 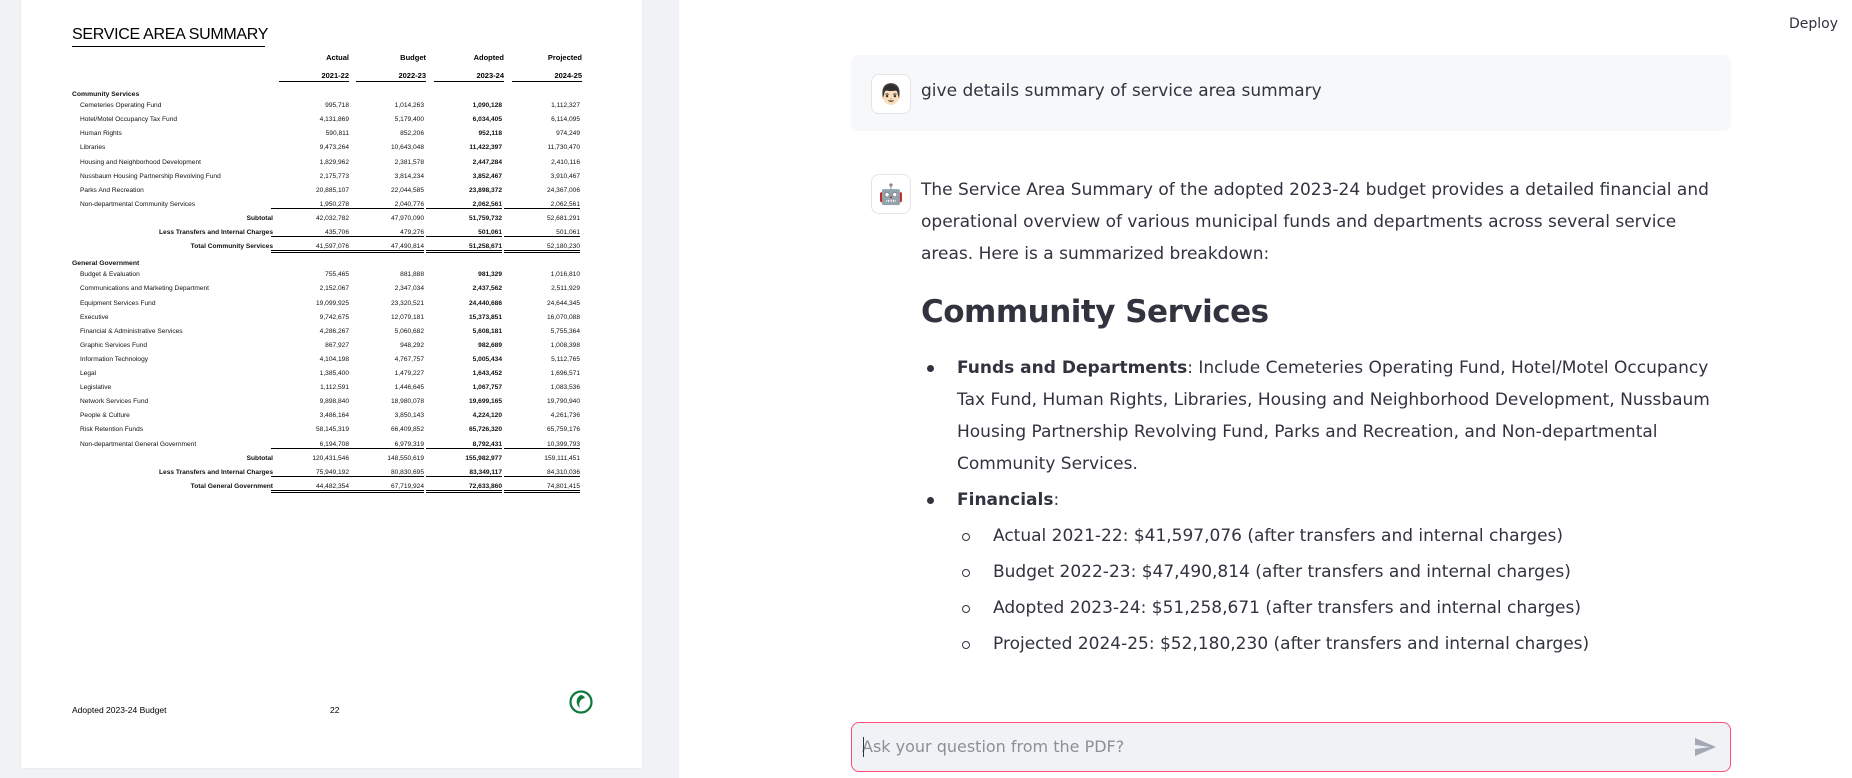 I want to click on pdf-cell: 24,367,006, so click(x=563, y=190).